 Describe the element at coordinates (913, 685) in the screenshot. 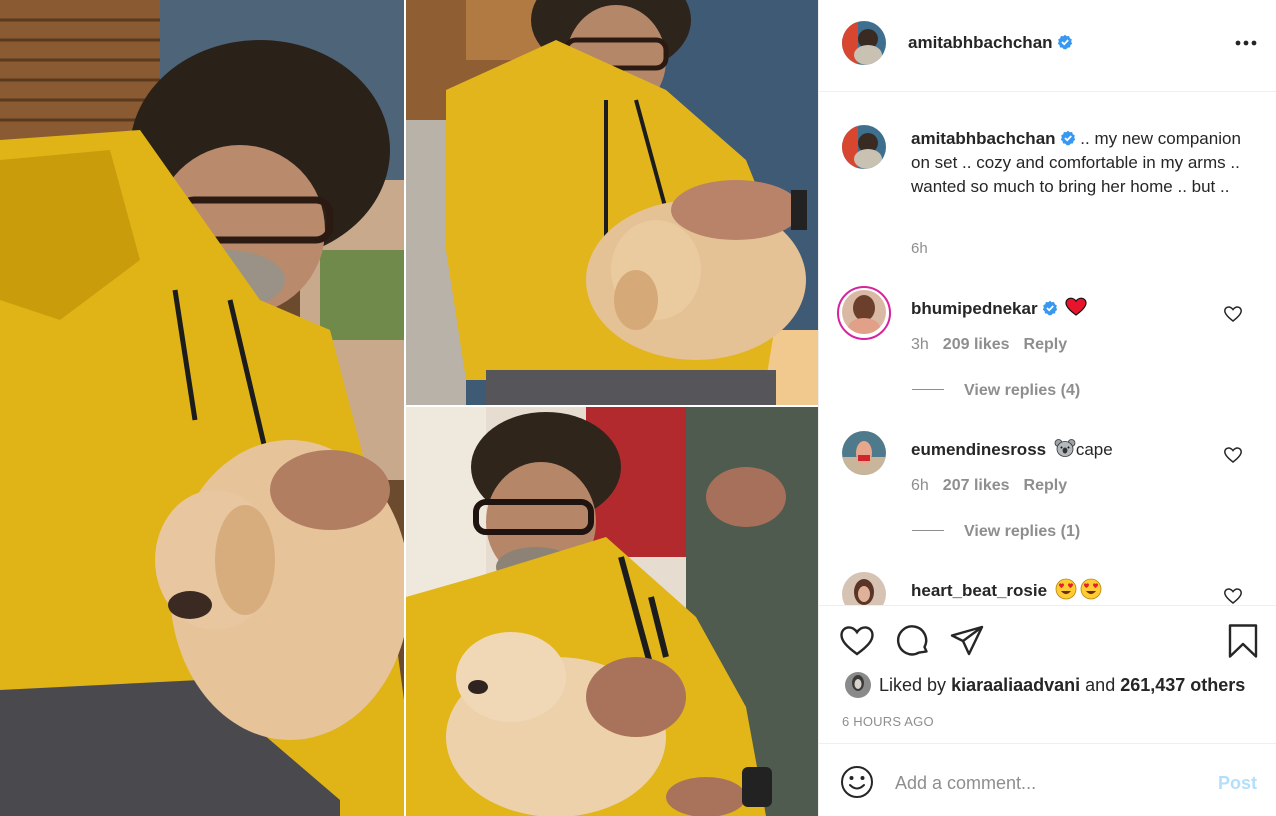

I see `liked-by-prefix: Liked by` at that location.